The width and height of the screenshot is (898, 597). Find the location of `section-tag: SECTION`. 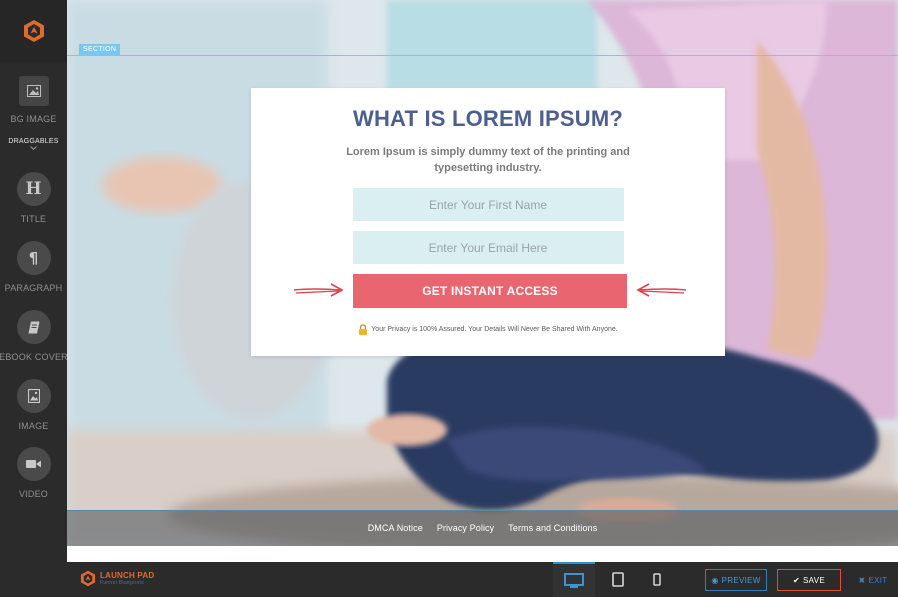

section-tag: SECTION is located at coordinates (100, 49).